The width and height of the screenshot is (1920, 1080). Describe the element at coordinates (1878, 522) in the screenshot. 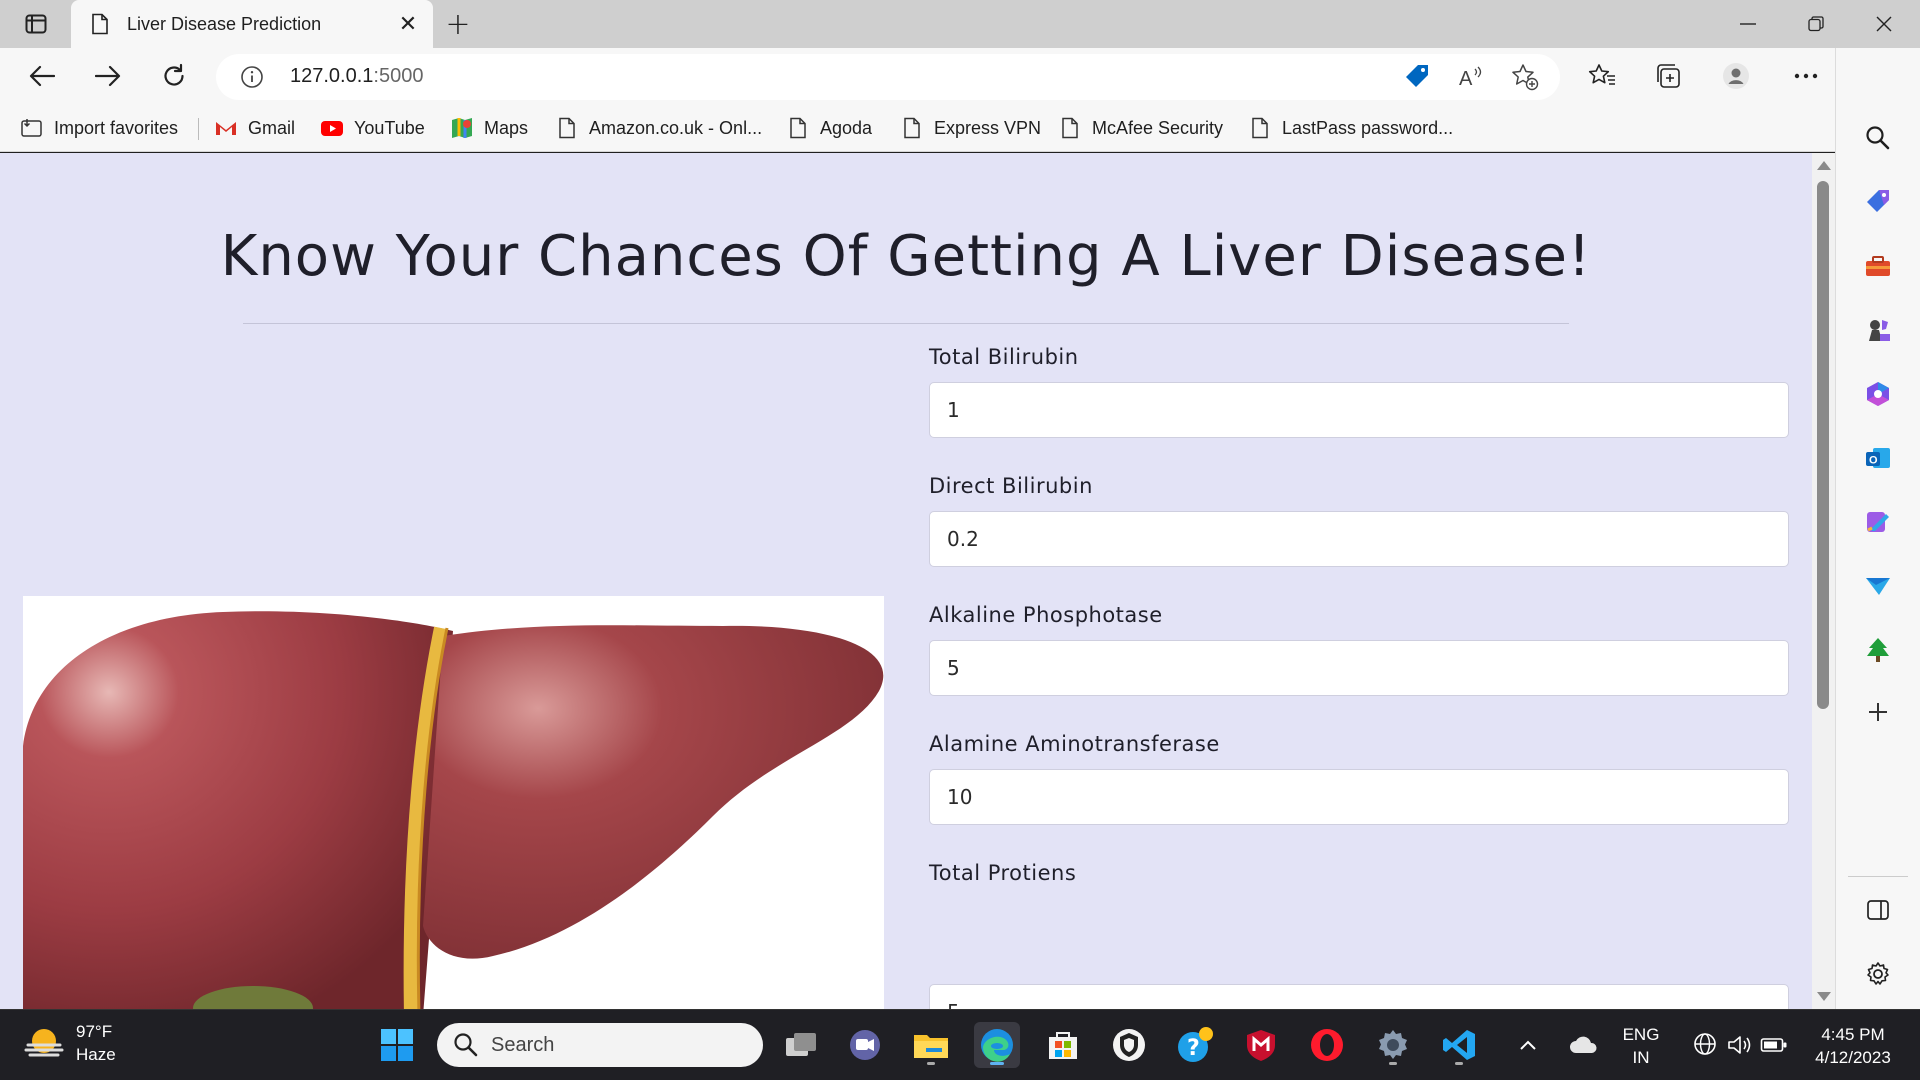

I see `sidebar-designer-button` at that location.